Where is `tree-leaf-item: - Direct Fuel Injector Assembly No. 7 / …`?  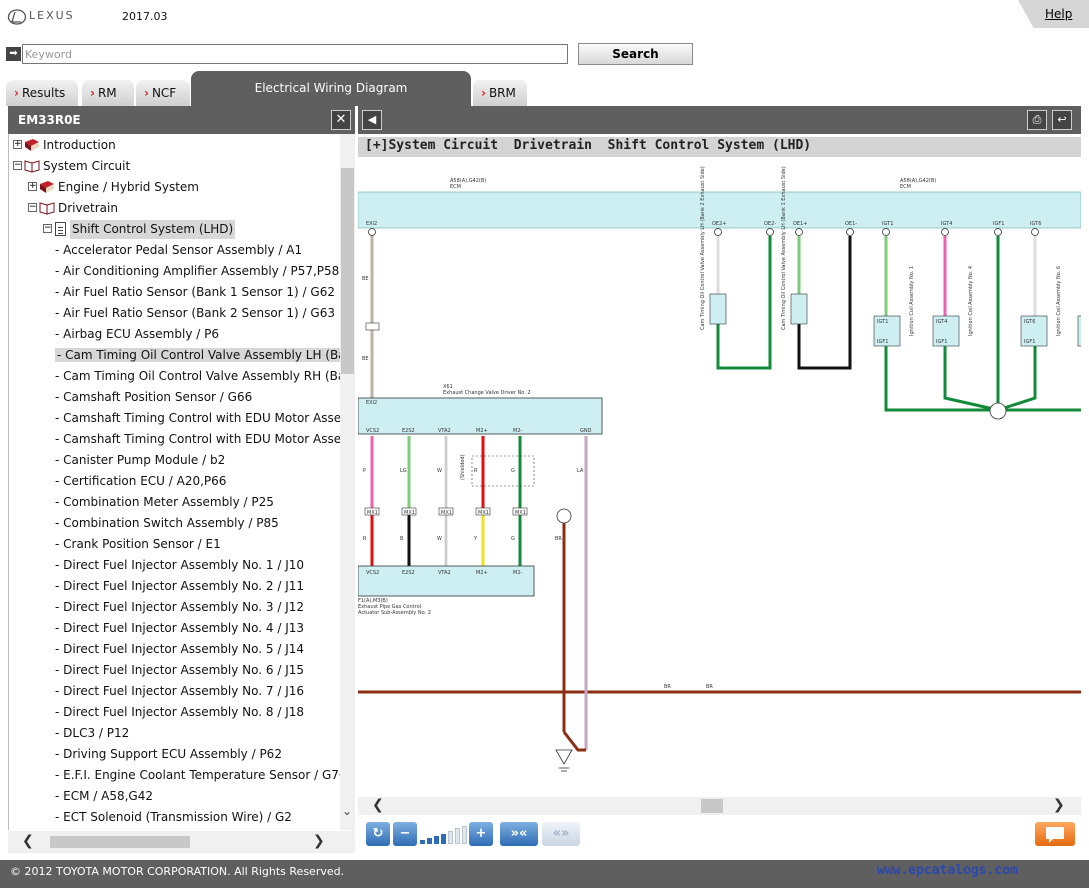
tree-leaf-item: - Direct Fuel Injector Assembly No. 7 / … is located at coordinates (179, 691).